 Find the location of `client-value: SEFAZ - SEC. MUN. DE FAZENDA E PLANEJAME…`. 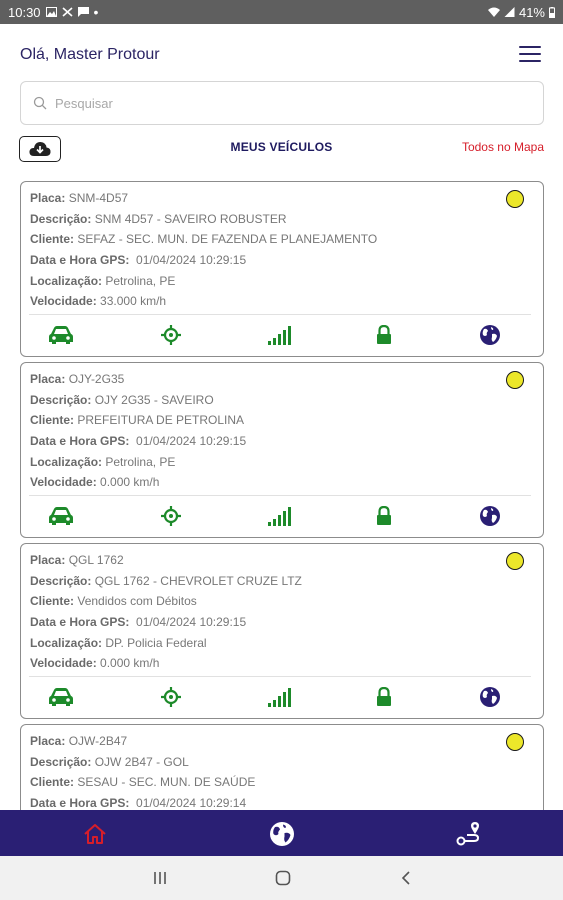

client-value: SEFAZ - SEC. MUN. DE FAZENDA E PLANEJAME… is located at coordinates (227, 239).